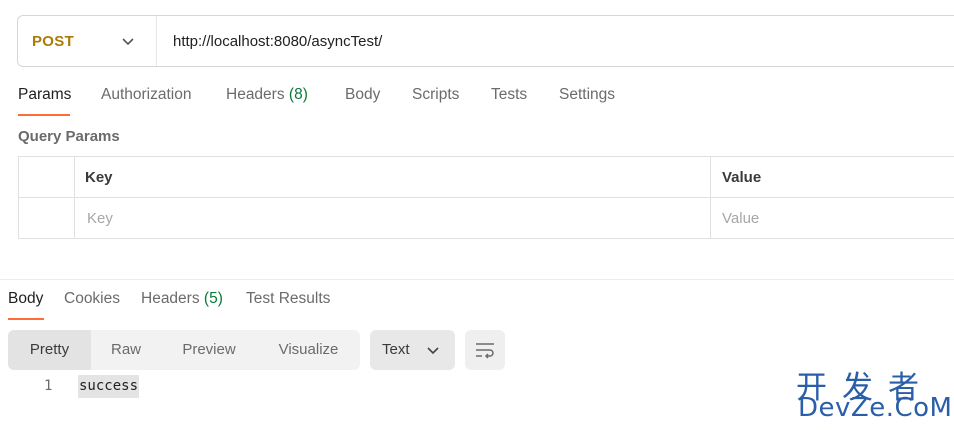  Describe the element at coordinates (362, 95) in the screenshot. I see `tab-body: Body` at that location.